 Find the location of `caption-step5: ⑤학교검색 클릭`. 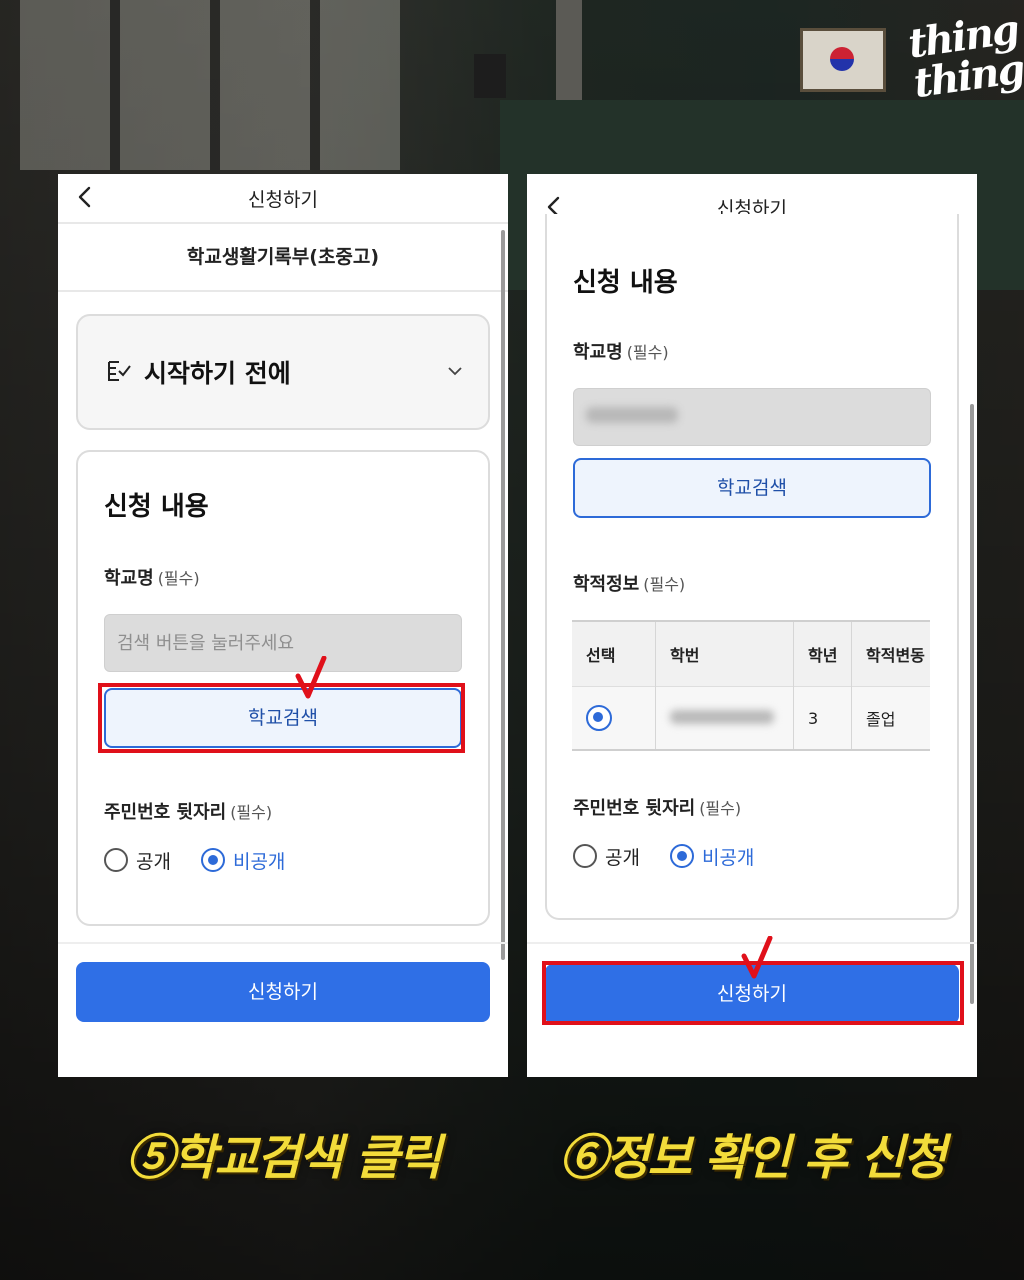

caption-step5: ⑤학교검색 클릭 is located at coordinates (284, 1158).